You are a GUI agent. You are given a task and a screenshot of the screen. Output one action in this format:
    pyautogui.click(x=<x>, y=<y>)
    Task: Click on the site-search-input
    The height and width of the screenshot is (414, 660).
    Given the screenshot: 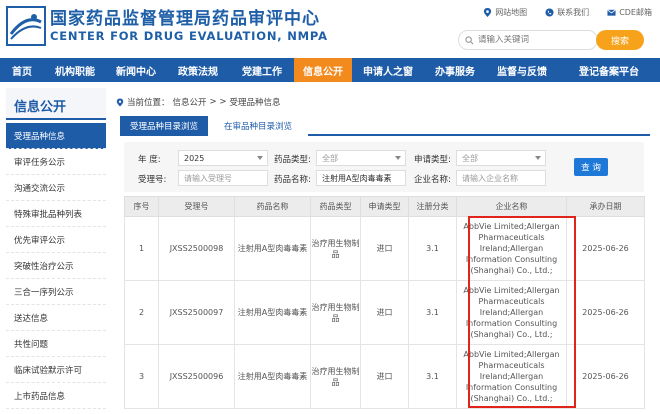 What is the action you would take?
    pyautogui.click(x=533, y=40)
    